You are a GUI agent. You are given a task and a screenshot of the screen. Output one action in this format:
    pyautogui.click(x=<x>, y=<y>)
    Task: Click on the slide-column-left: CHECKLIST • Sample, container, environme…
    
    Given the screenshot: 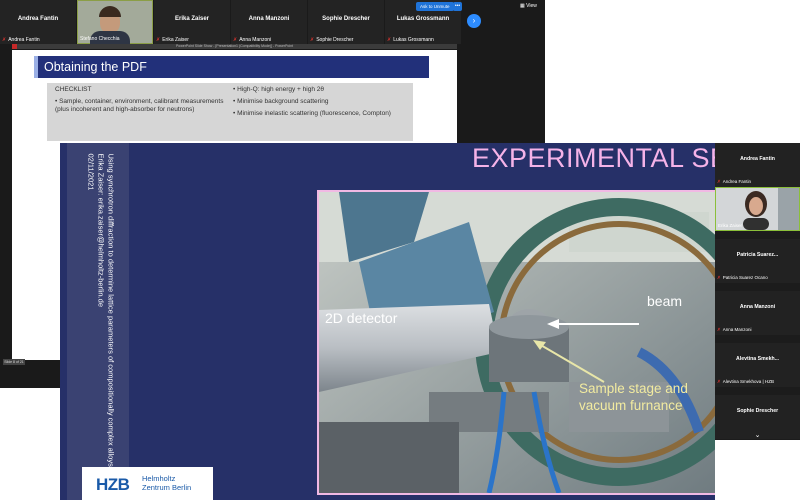 What is the action you would take?
    pyautogui.click(x=140, y=102)
    